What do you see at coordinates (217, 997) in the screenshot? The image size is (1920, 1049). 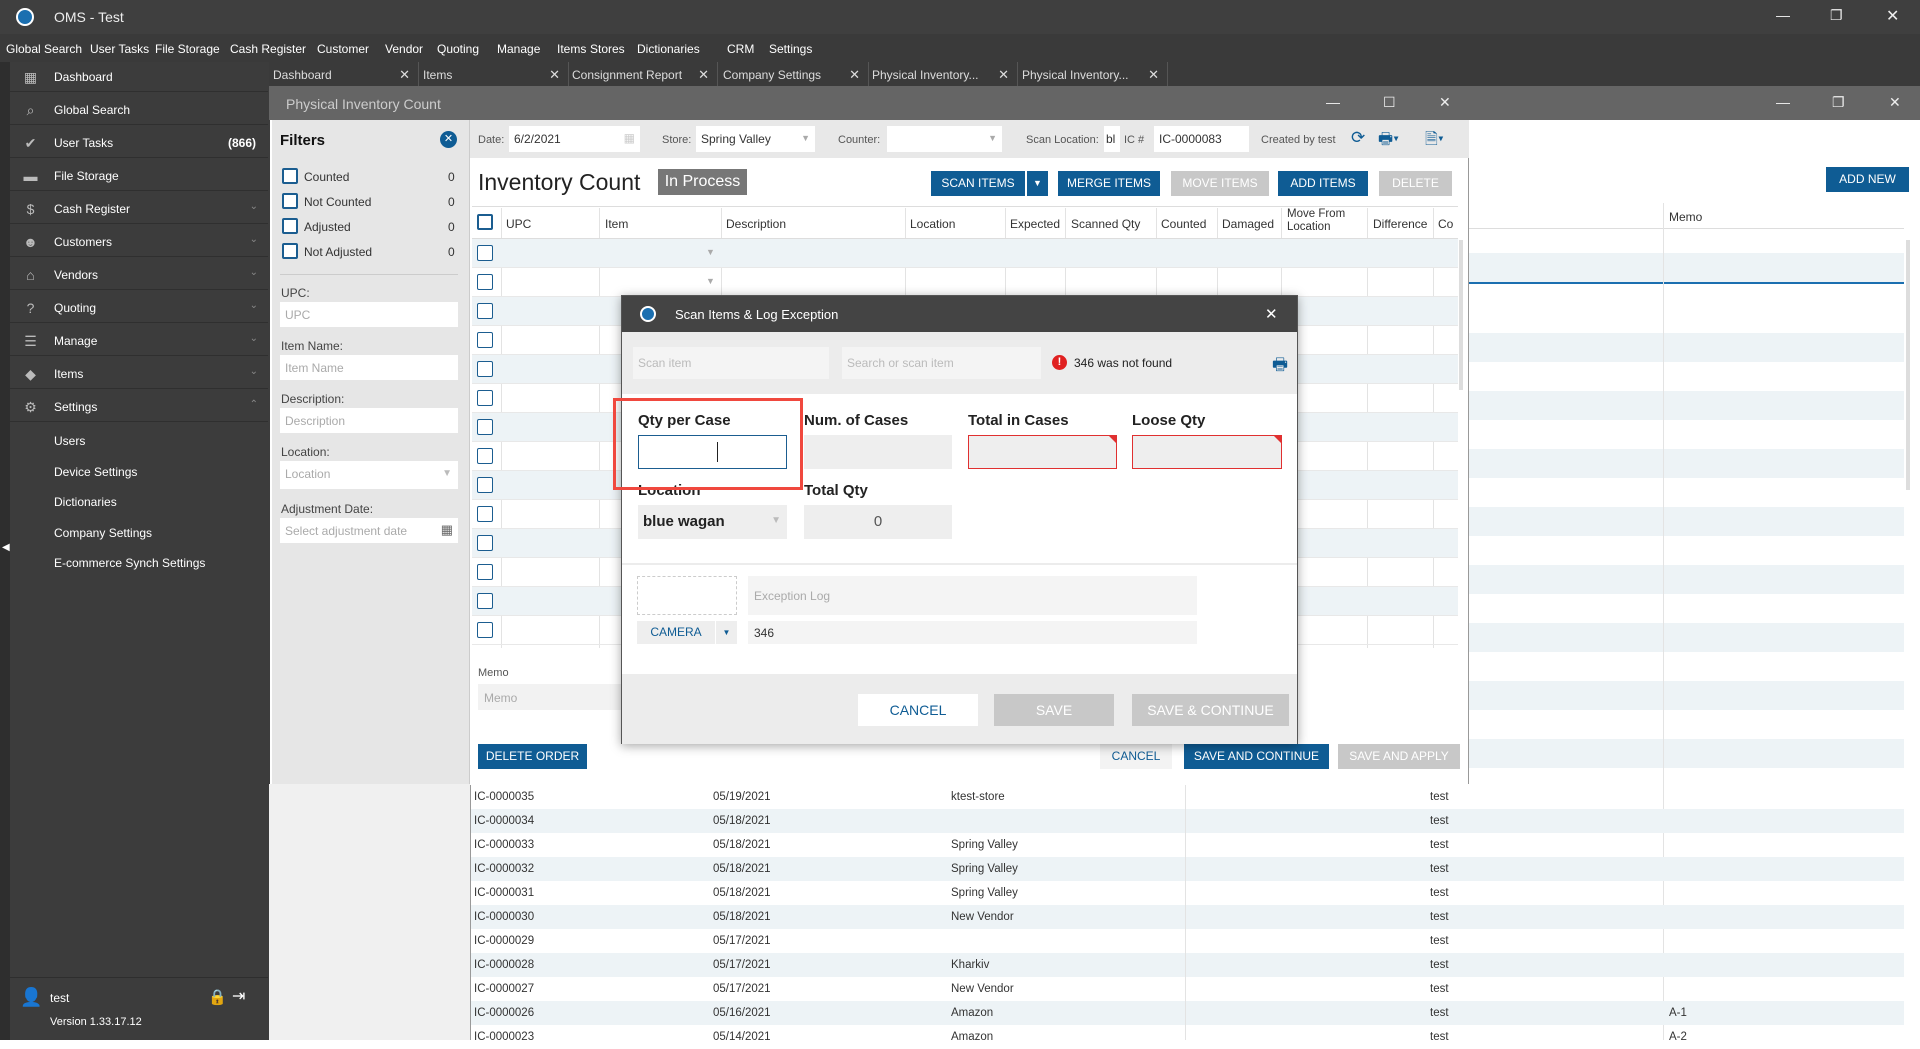 I see `lock-icon: 🔒` at bounding box center [217, 997].